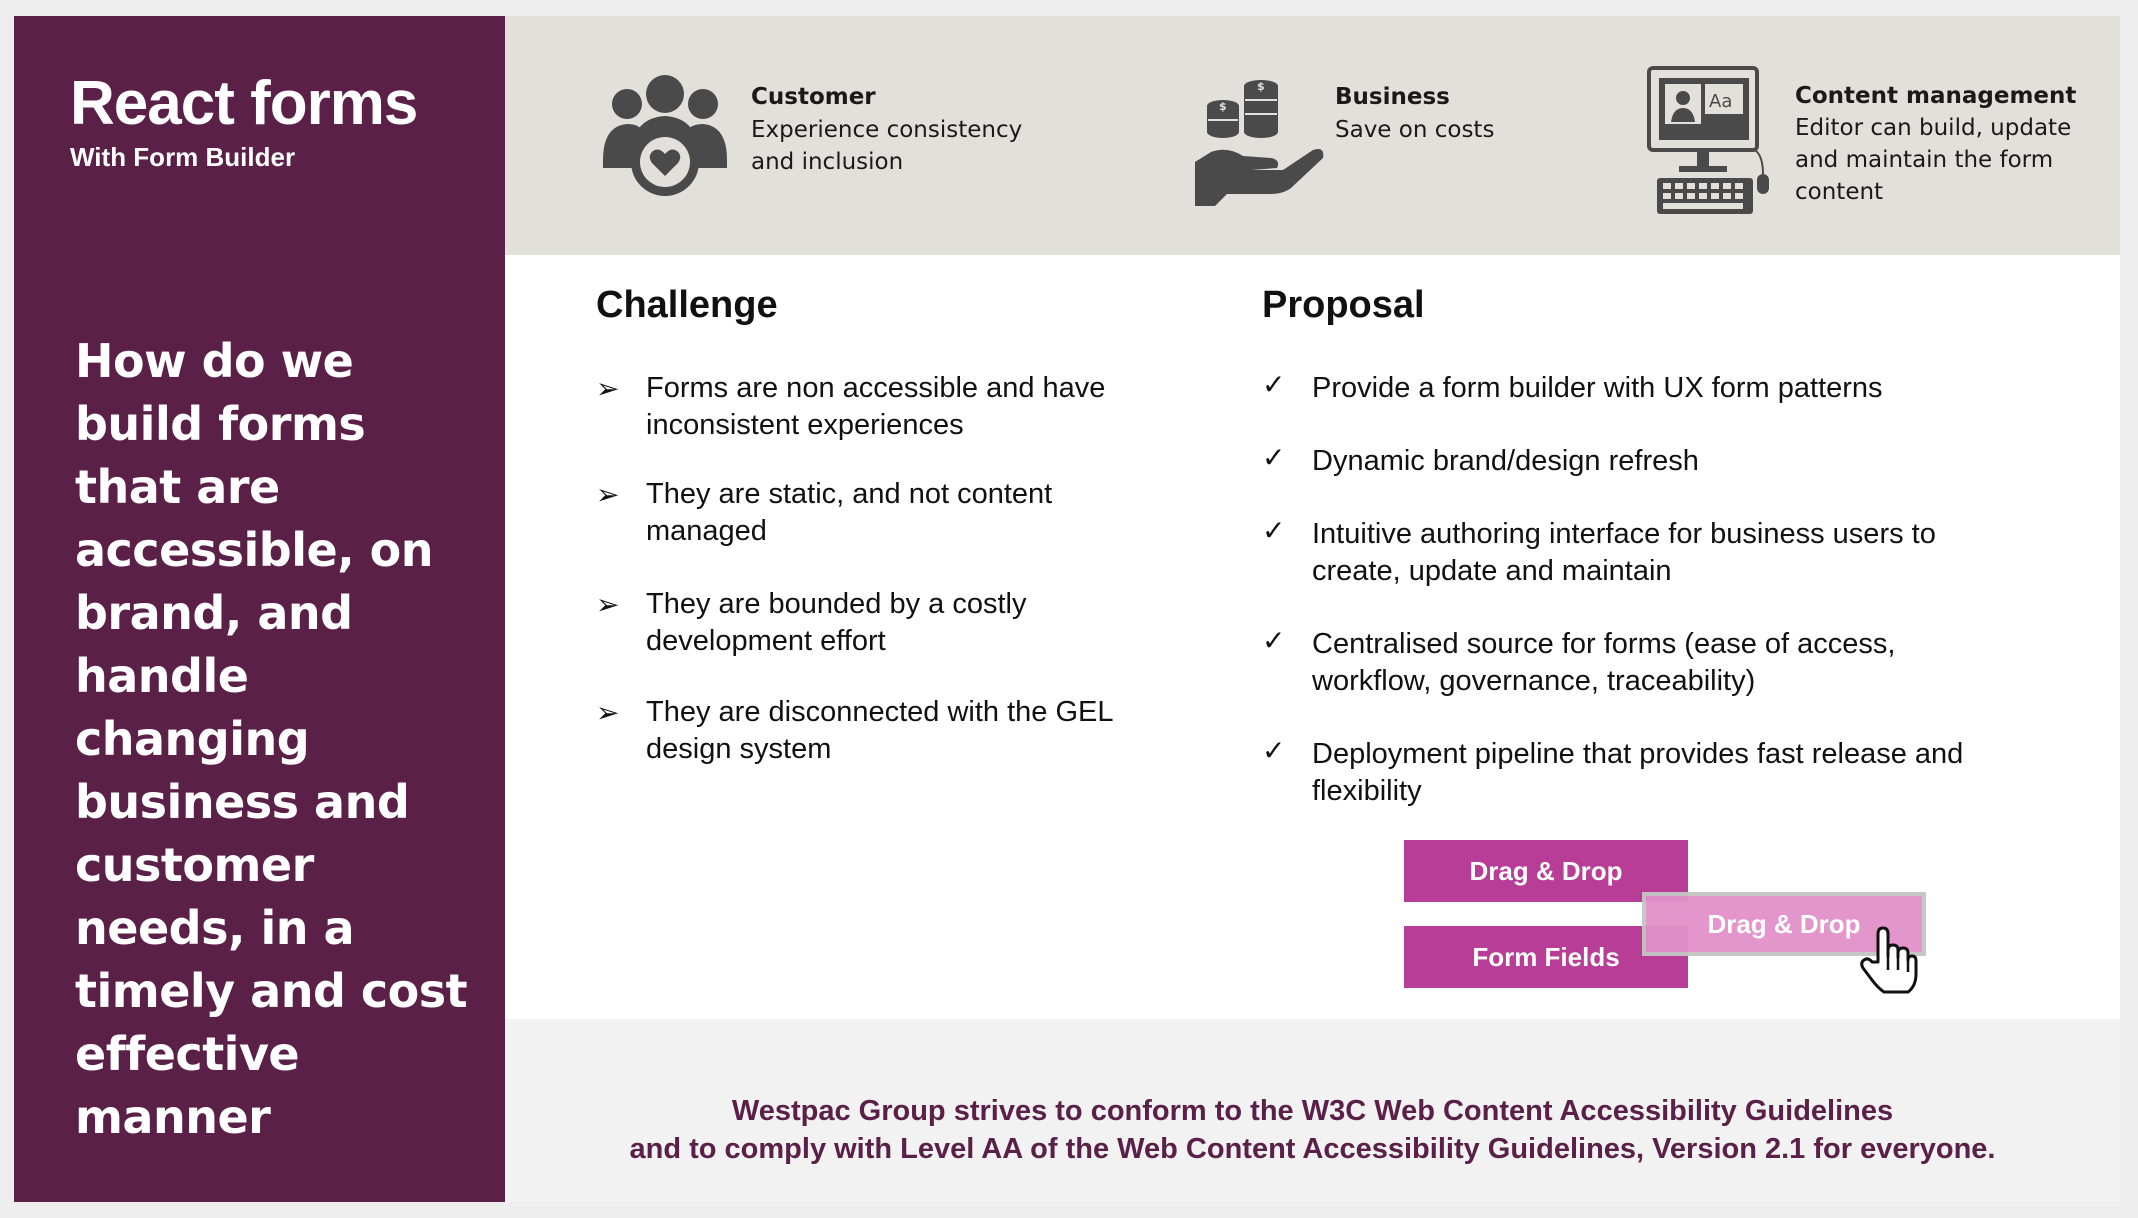 This screenshot has height=1218, width=2138. I want to click on benefit-title: Customer, so click(813, 97).